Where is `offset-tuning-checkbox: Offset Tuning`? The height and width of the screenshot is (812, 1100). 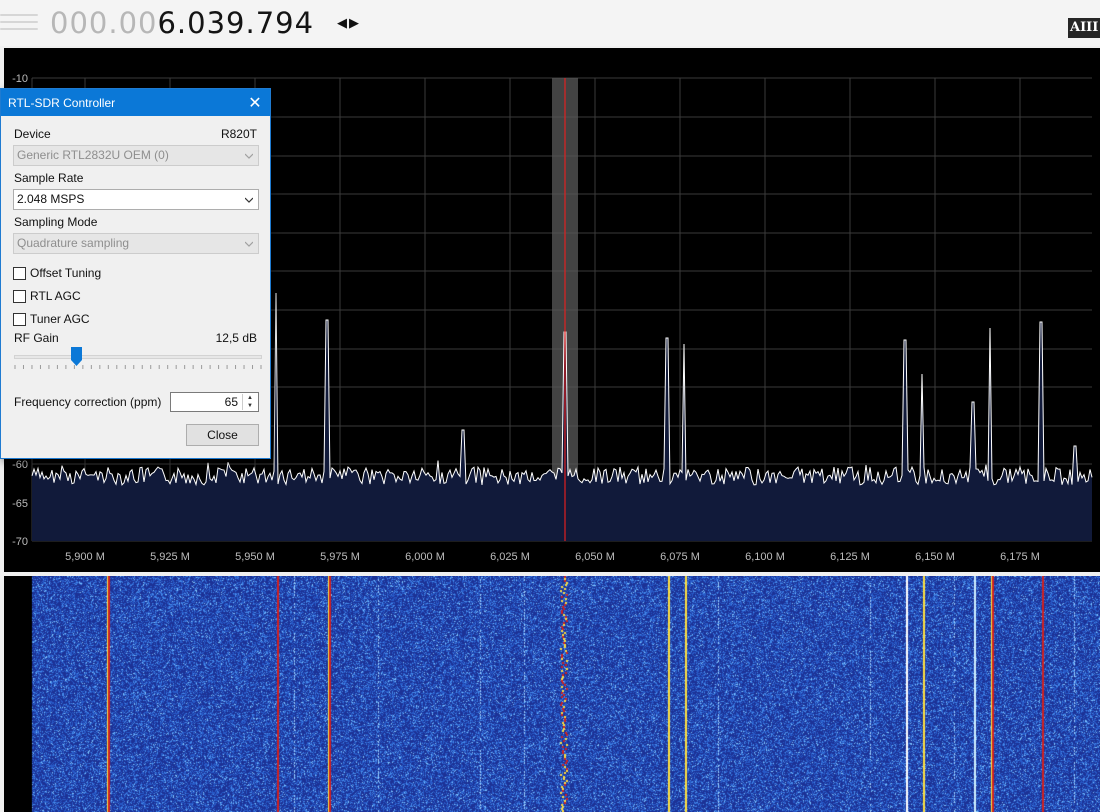 offset-tuning-checkbox: Offset Tuning is located at coordinates (57, 273).